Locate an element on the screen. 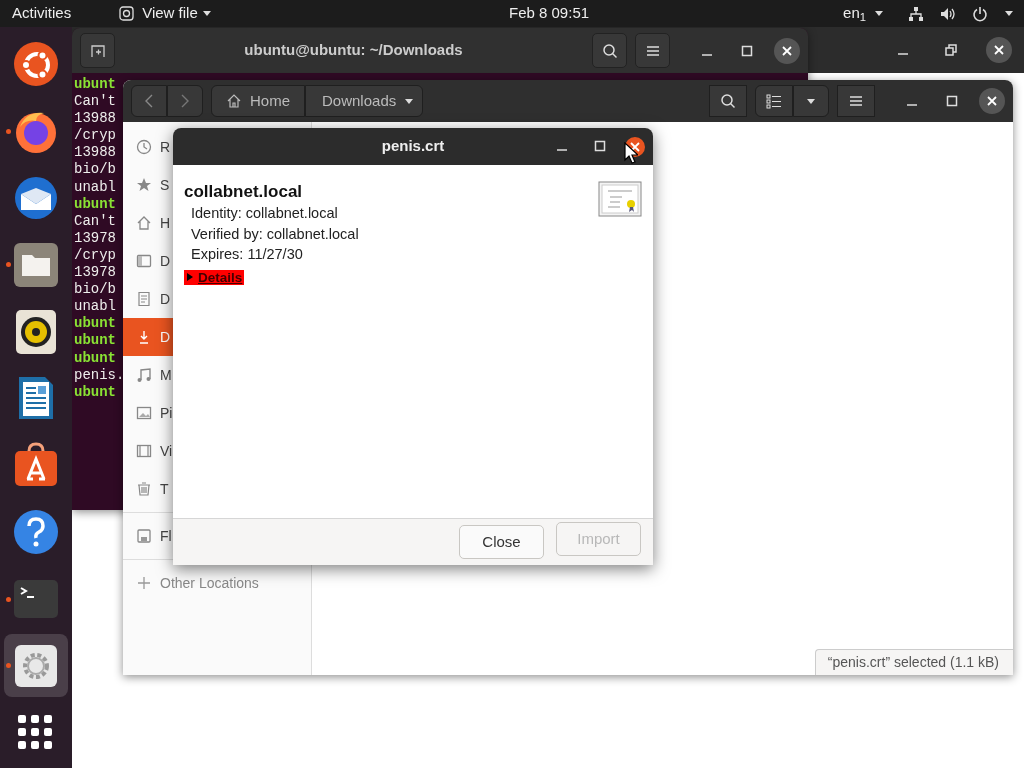 The width and height of the screenshot is (1024, 768). certificate-field: Identity: collabnet.local is located at coordinates (261, 213).